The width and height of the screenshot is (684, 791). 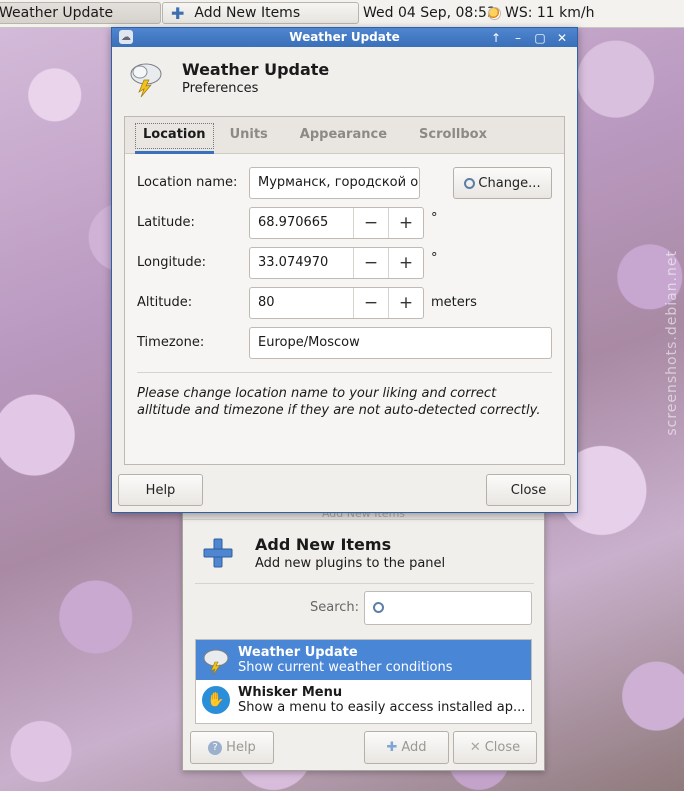 I want to click on weather-wind-speed: WS: 11 km/h, so click(x=550, y=13).